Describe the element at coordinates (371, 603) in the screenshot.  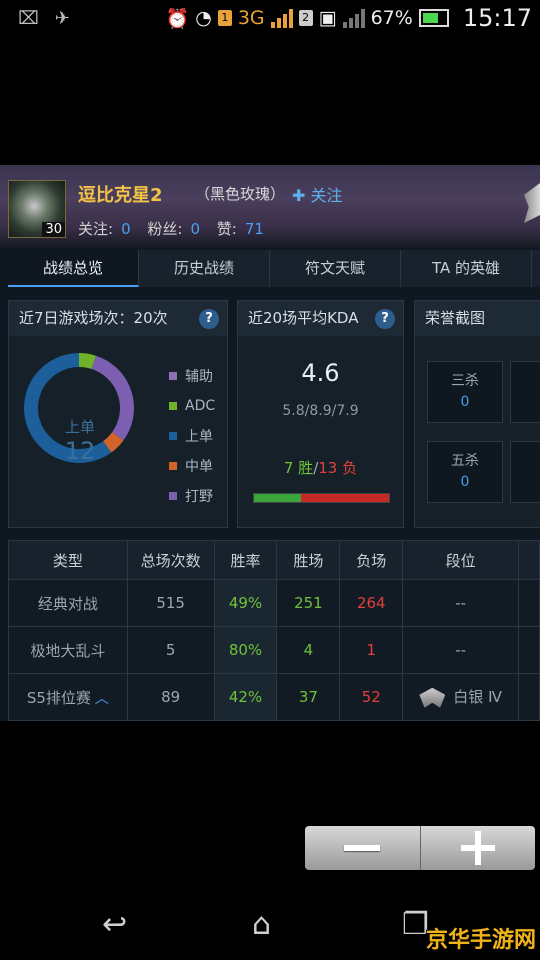
I see `cell-losses: 264` at that location.